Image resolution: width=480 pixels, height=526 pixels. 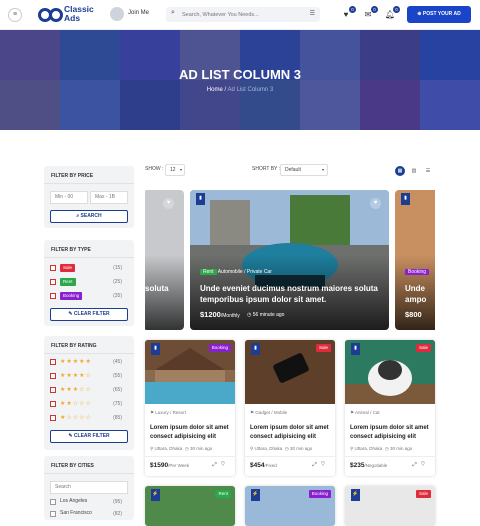 What do you see at coordinates (89, 377) in the screenshot?
I see `rating-row-4: ★★★★☆ (55)` at bounding box center [89, 377].